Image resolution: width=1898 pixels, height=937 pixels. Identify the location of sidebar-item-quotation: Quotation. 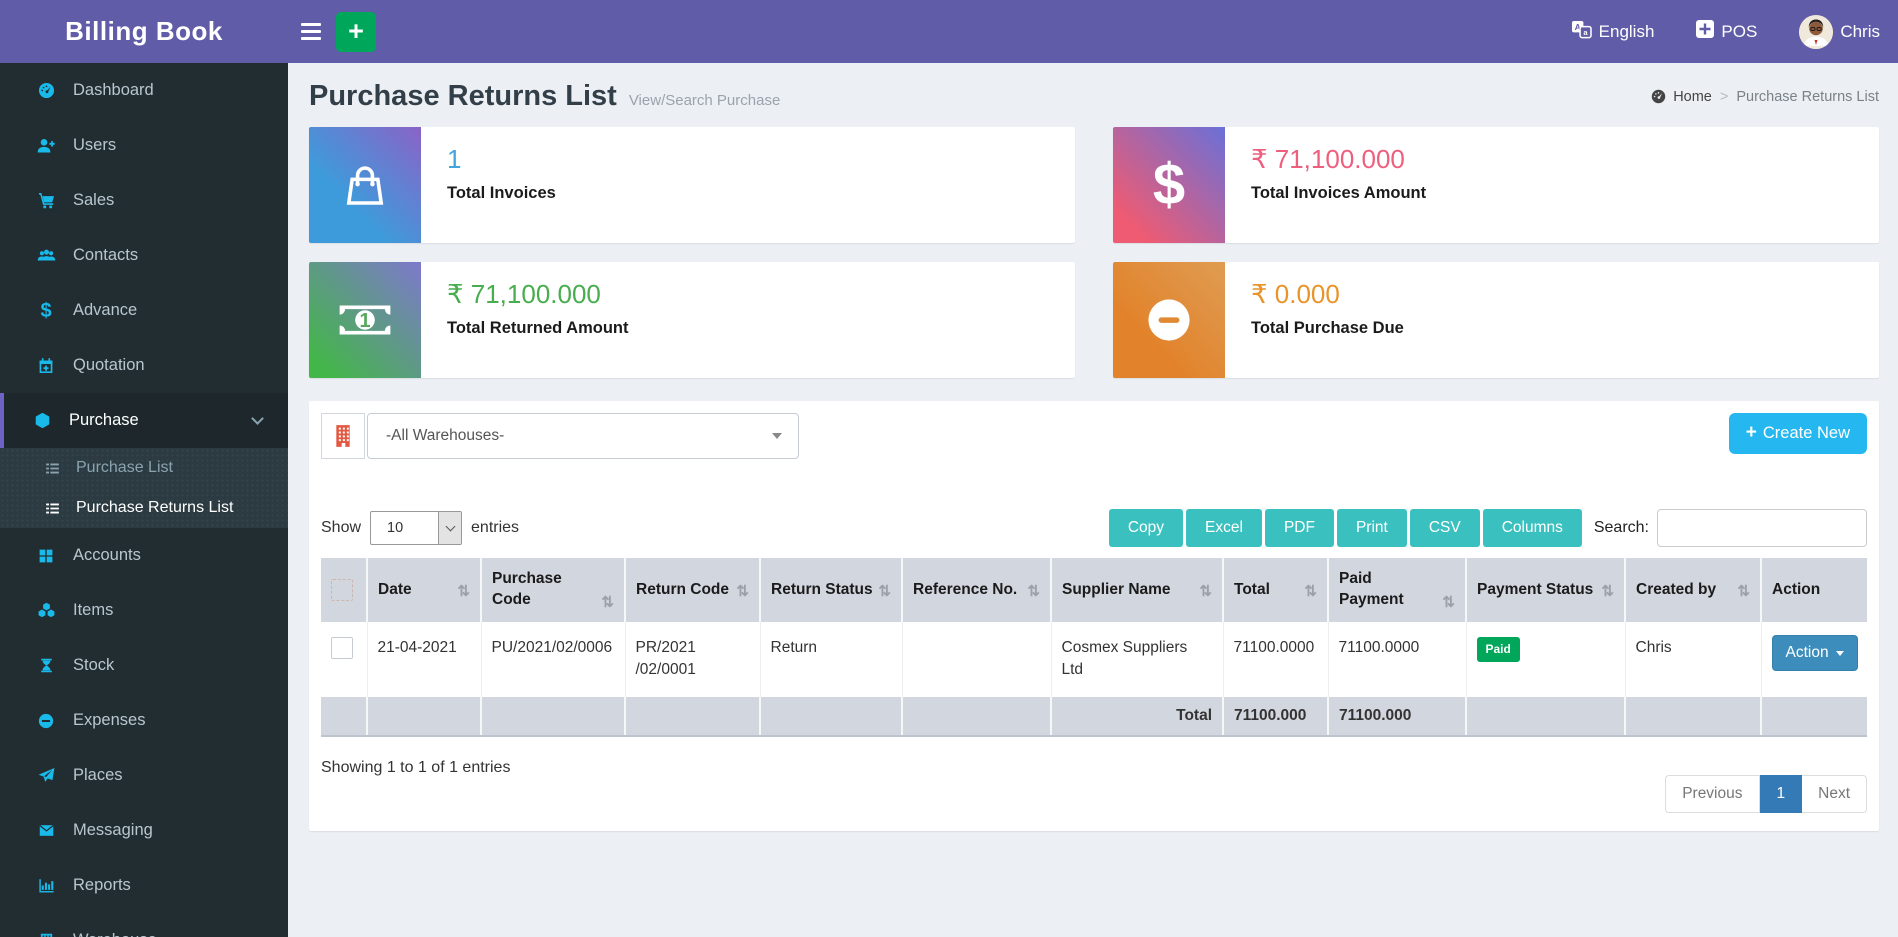
(144, 365).